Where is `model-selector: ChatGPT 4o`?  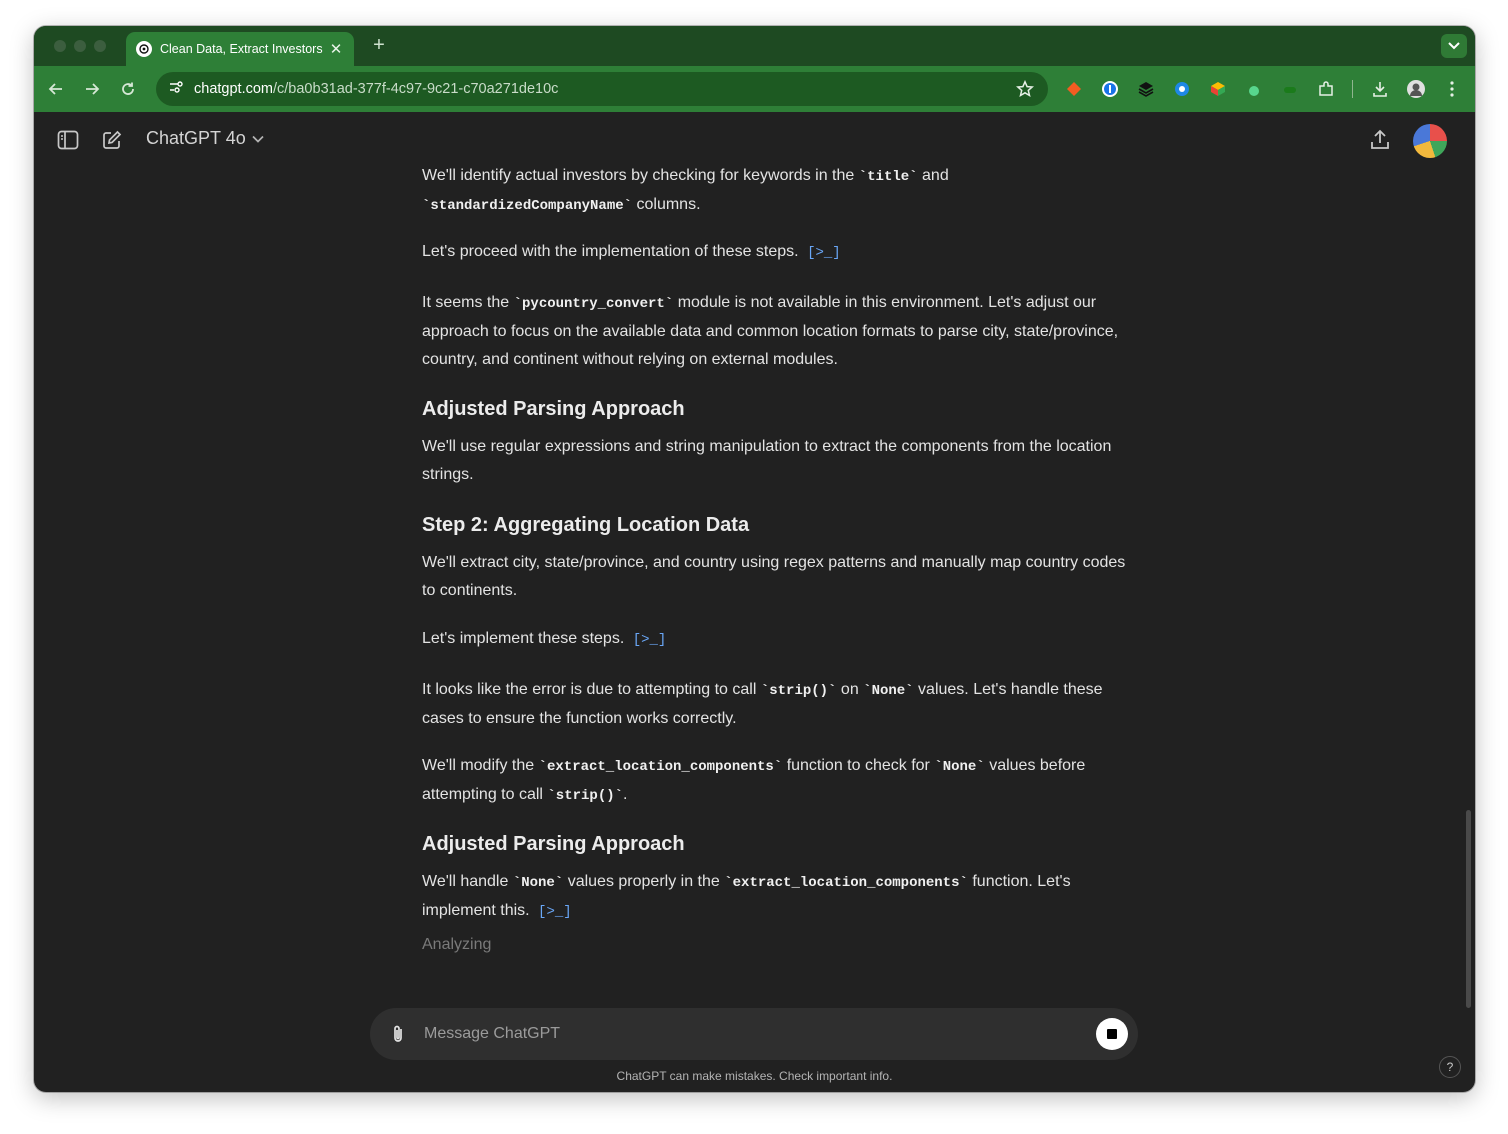 model-selector: ChatGPT 4o is located at coordinates (205, 138).